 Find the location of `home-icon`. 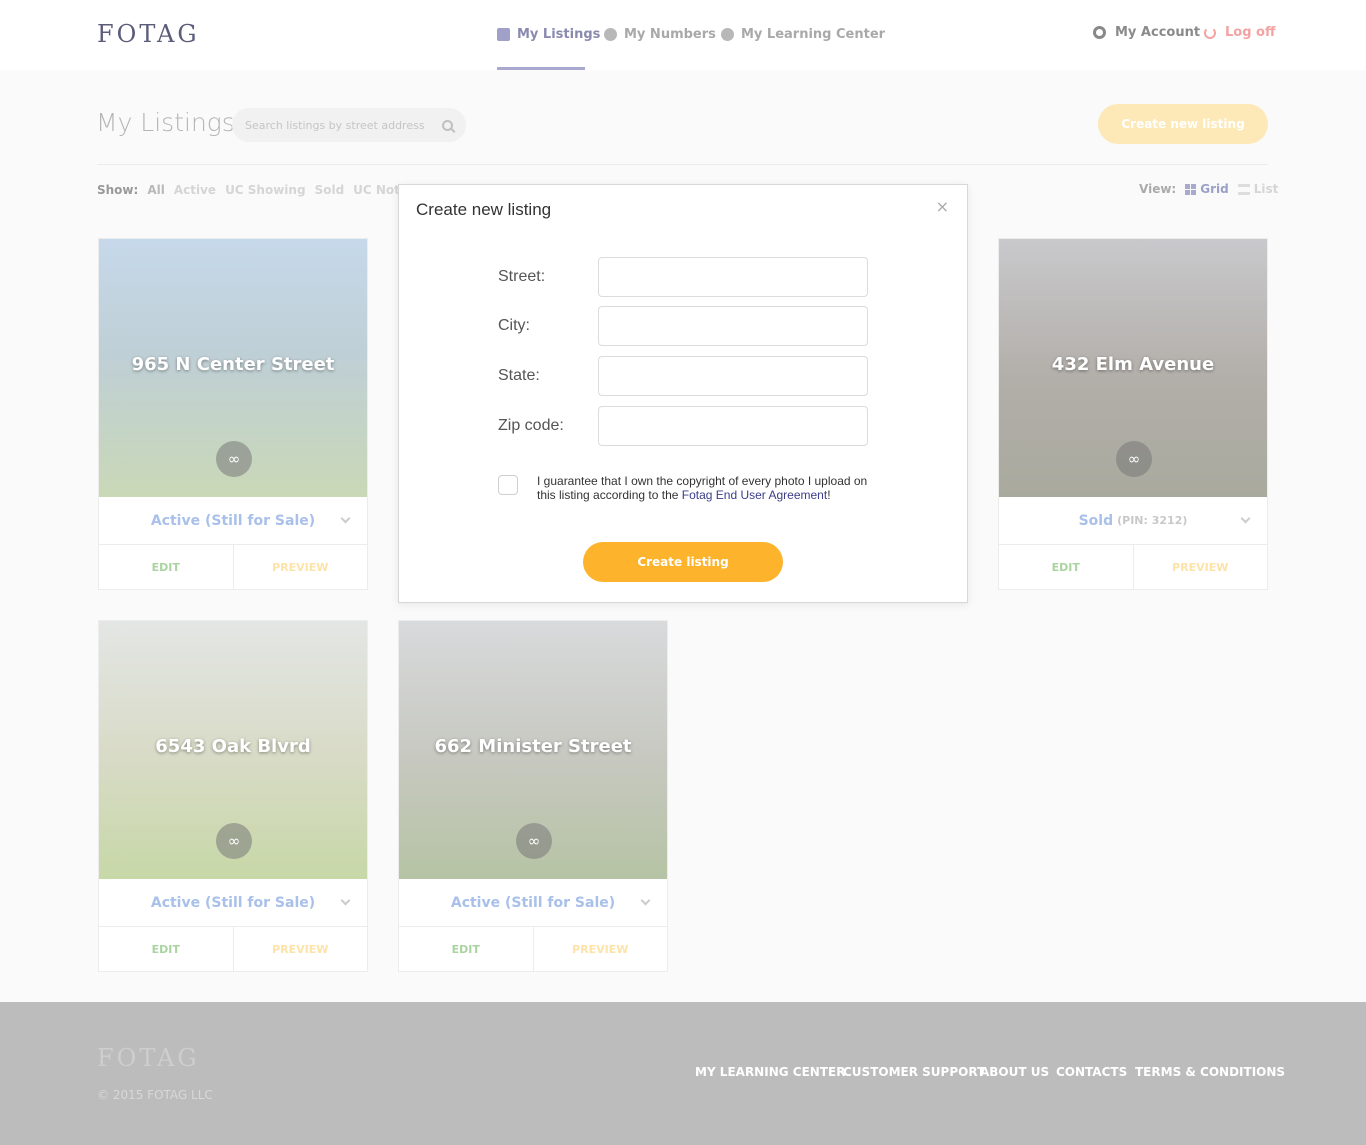

home-icon is located at coordinates (503, 34).